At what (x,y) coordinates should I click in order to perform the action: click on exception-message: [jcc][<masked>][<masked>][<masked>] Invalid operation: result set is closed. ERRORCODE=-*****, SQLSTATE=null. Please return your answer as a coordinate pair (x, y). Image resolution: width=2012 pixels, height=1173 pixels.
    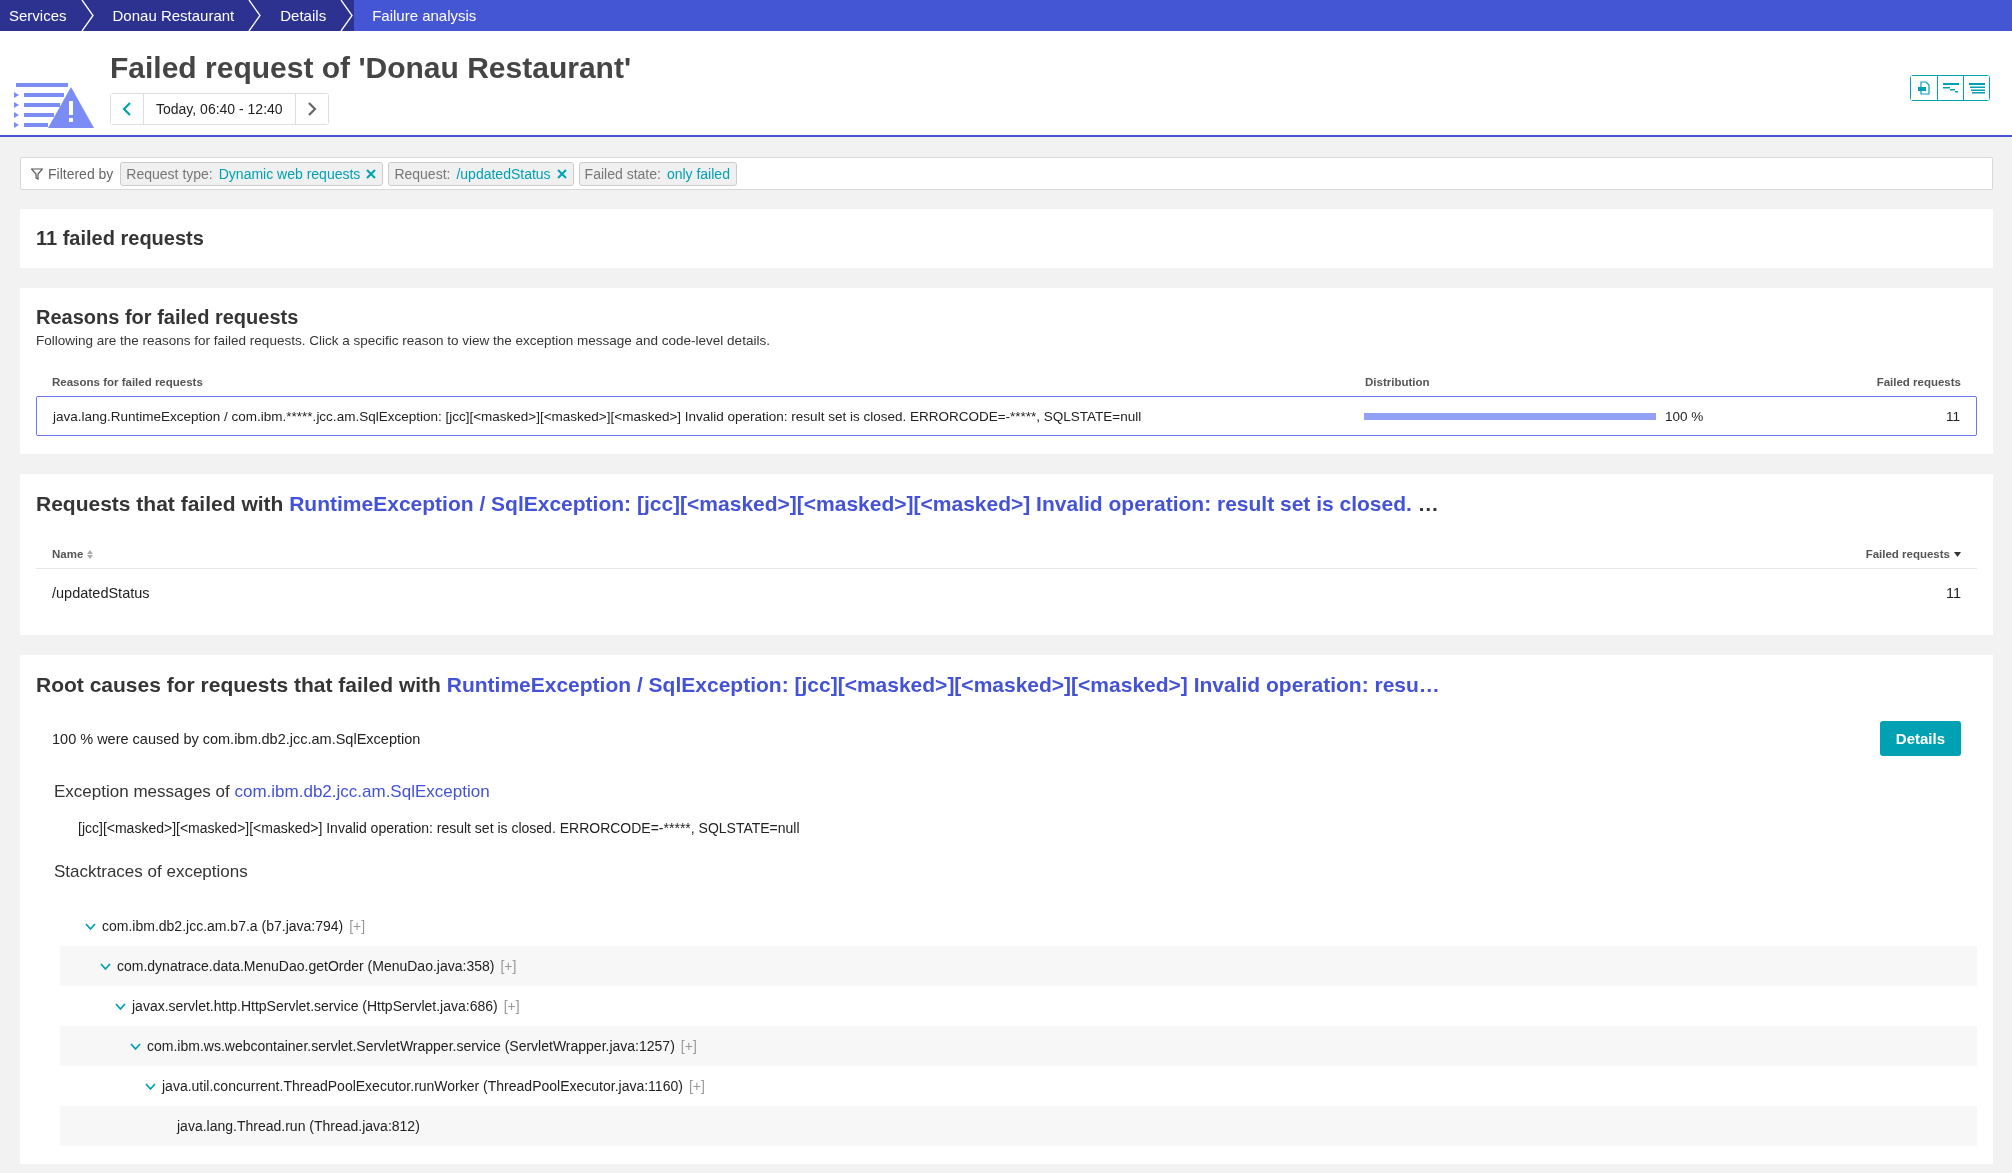
    Looking at the image, I should click on (439, 828).